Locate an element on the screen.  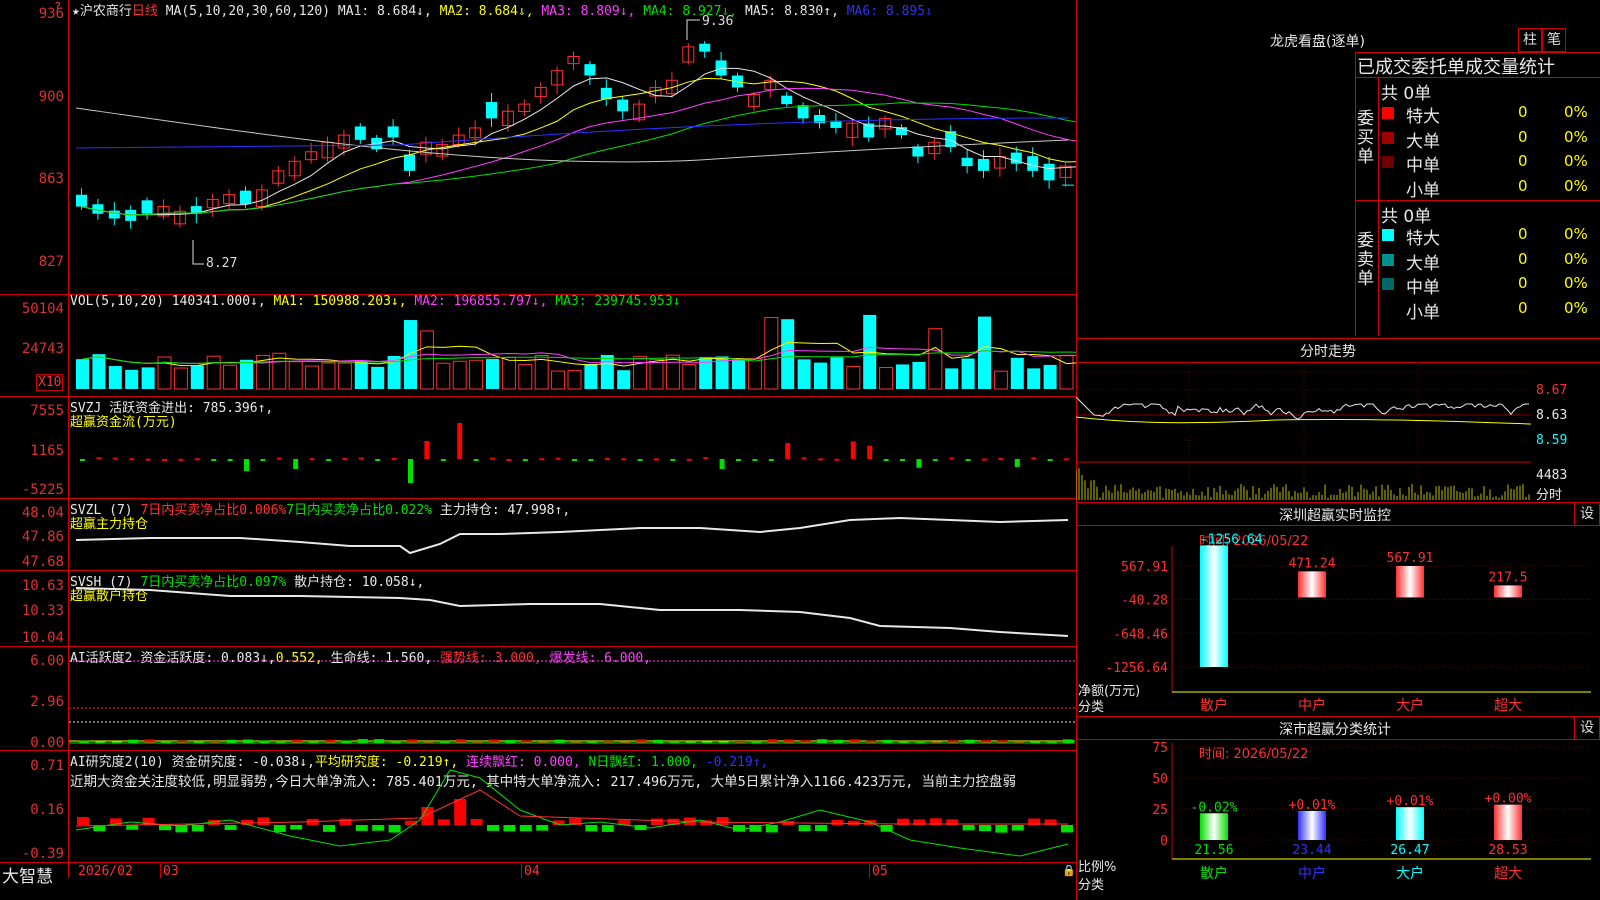
order-color-swatch is located at coordinates (1388, 284).